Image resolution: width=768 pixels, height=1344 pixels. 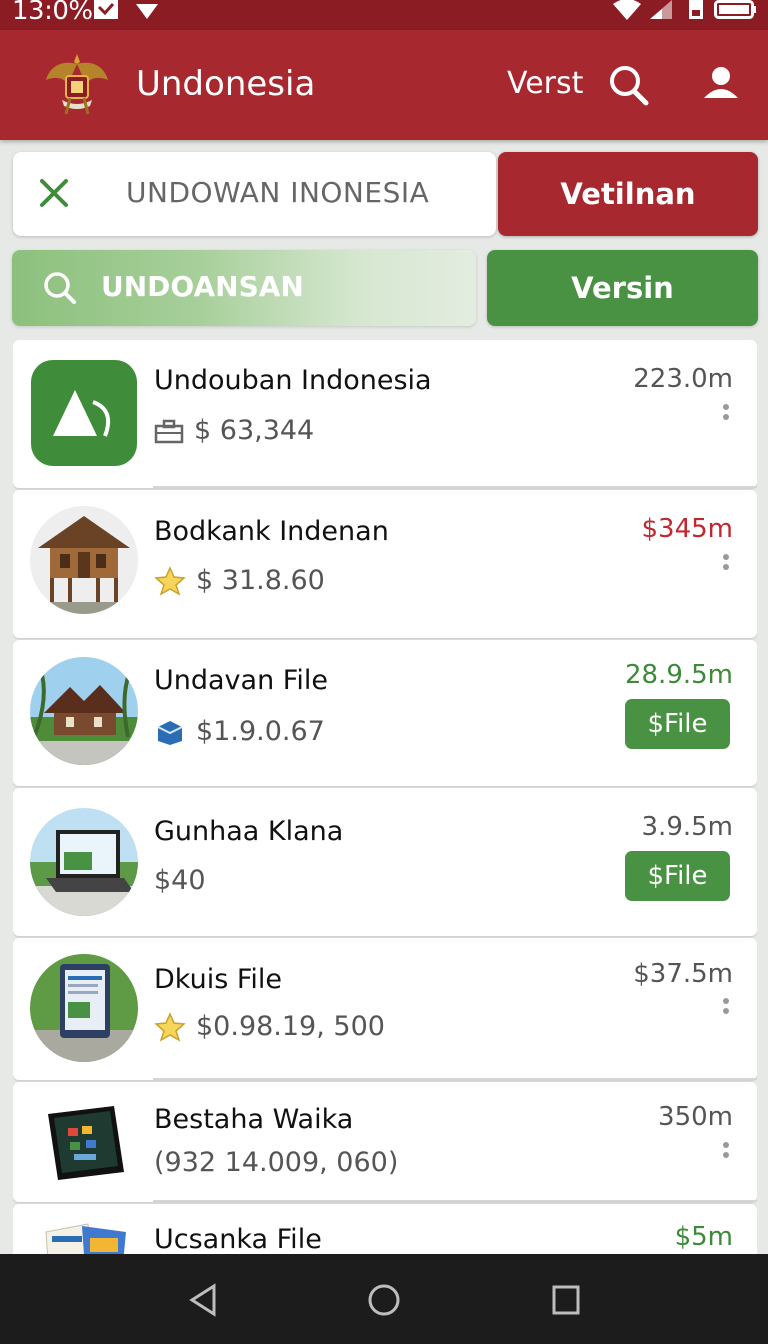 I want to click on list-item: Undavan File $1.9.0.67 28.9.5m $File, so click(x=385, y=713).